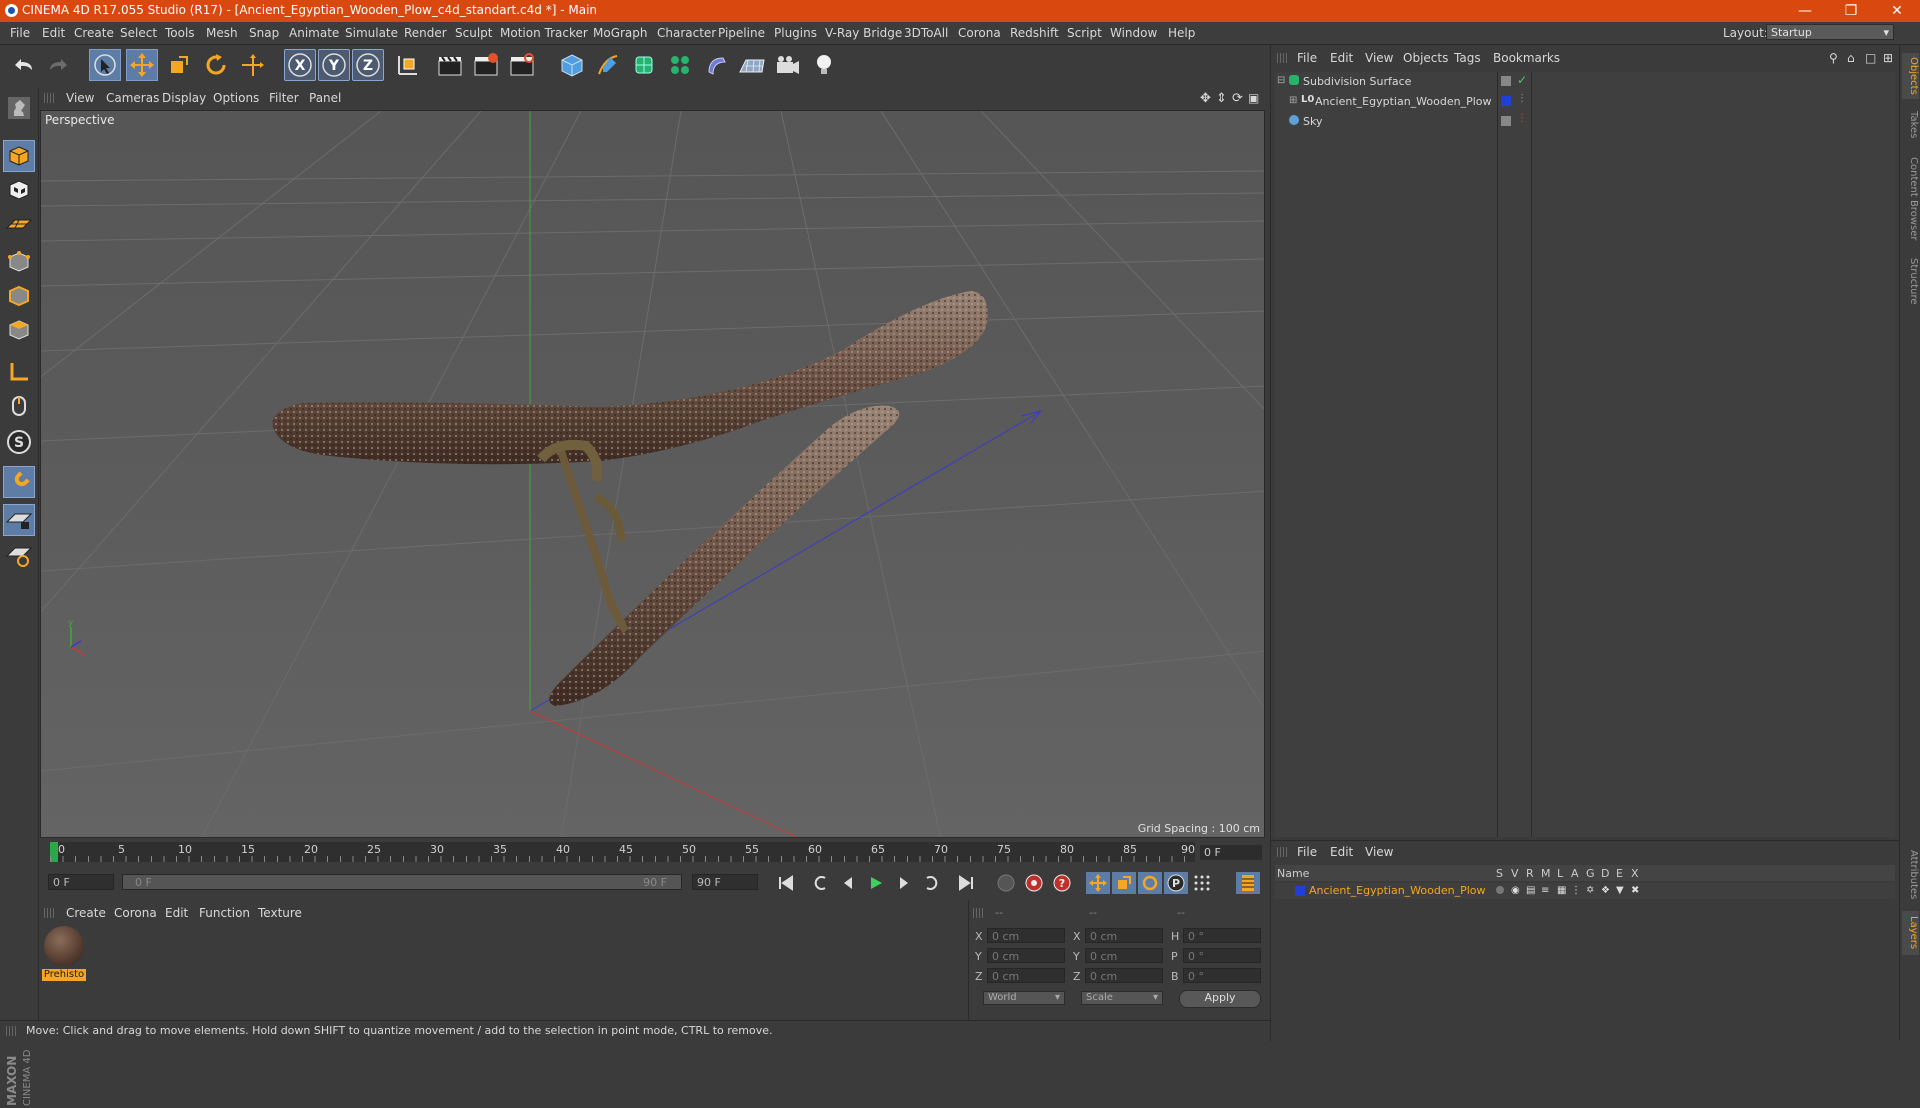 The height and width of the screenshot is (1108, 1920). I want to click on coordinate-system-button, so click(408, 65).